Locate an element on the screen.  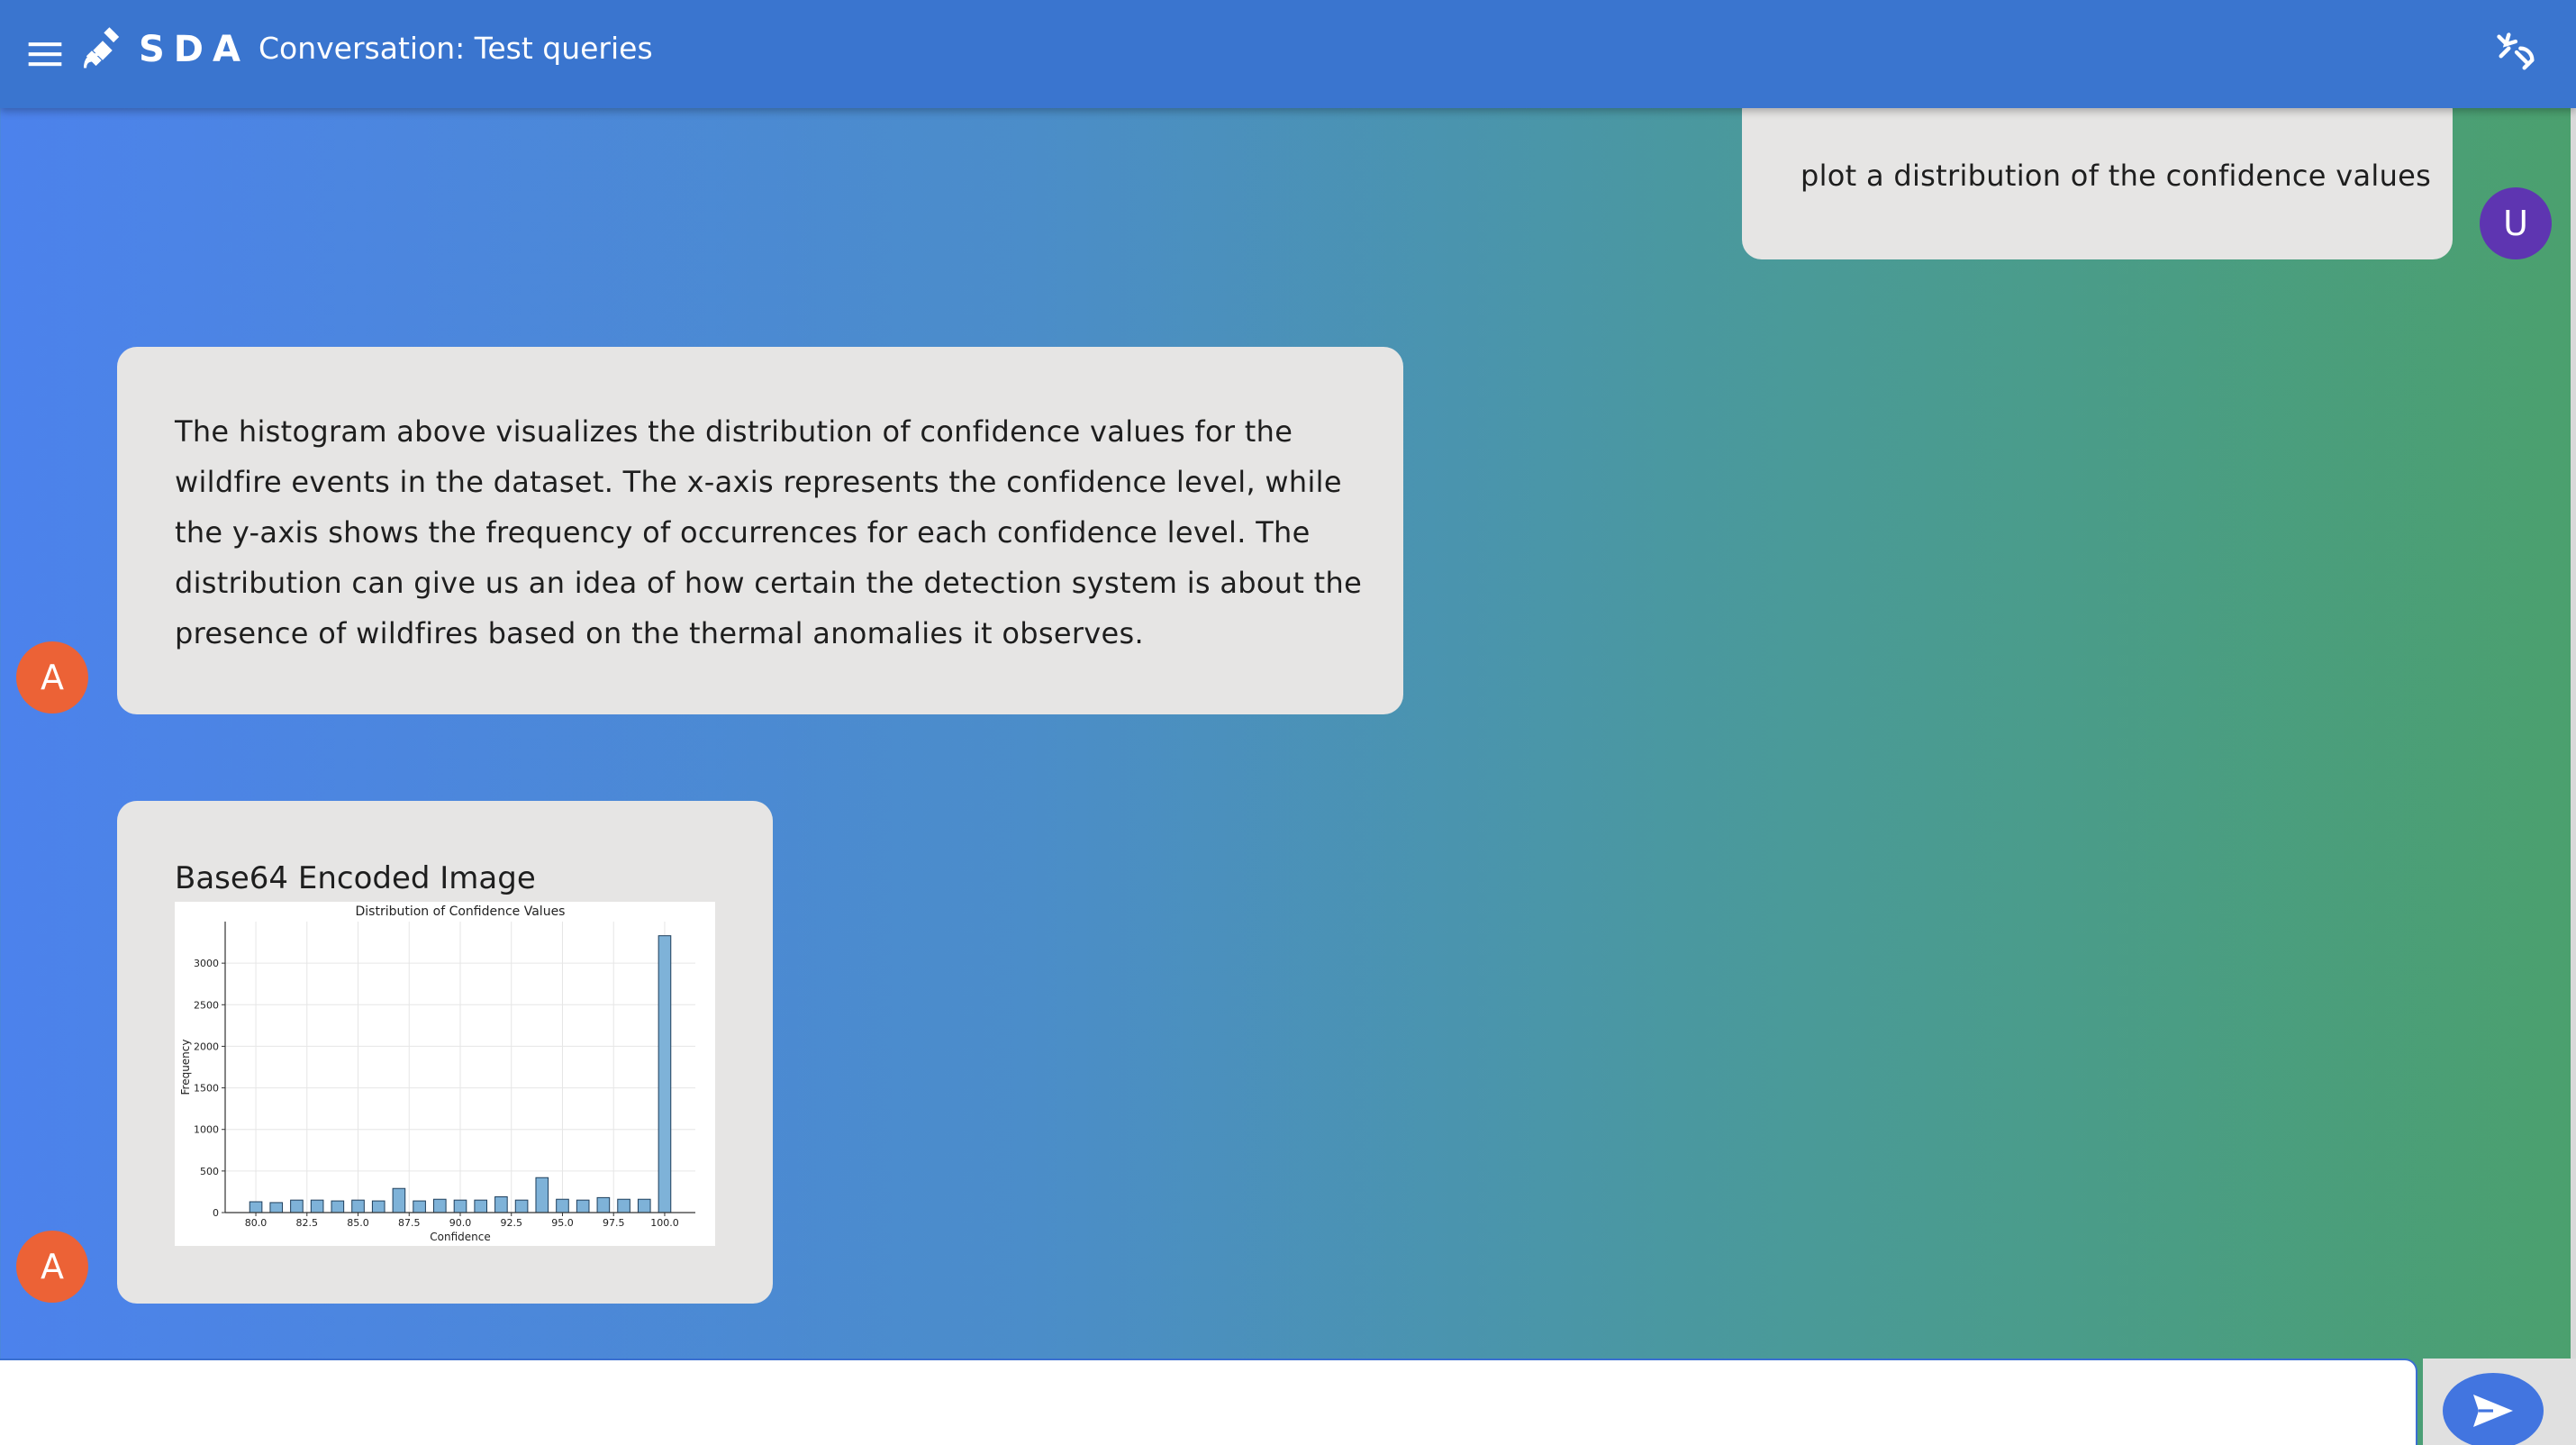
x-tick-label: 80.0 is located at coordinates (256, 1223).